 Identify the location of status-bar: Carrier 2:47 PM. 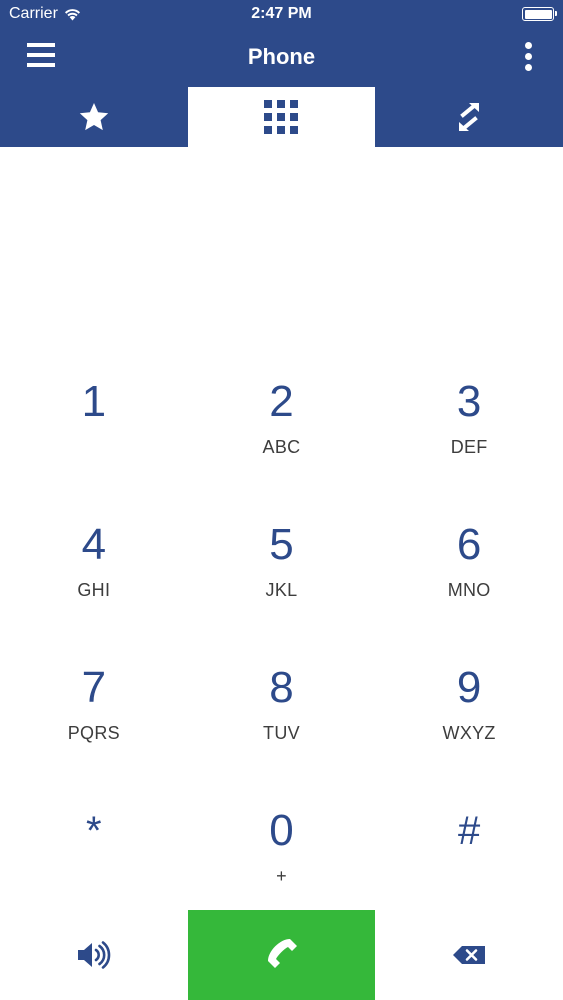
(281, 14).